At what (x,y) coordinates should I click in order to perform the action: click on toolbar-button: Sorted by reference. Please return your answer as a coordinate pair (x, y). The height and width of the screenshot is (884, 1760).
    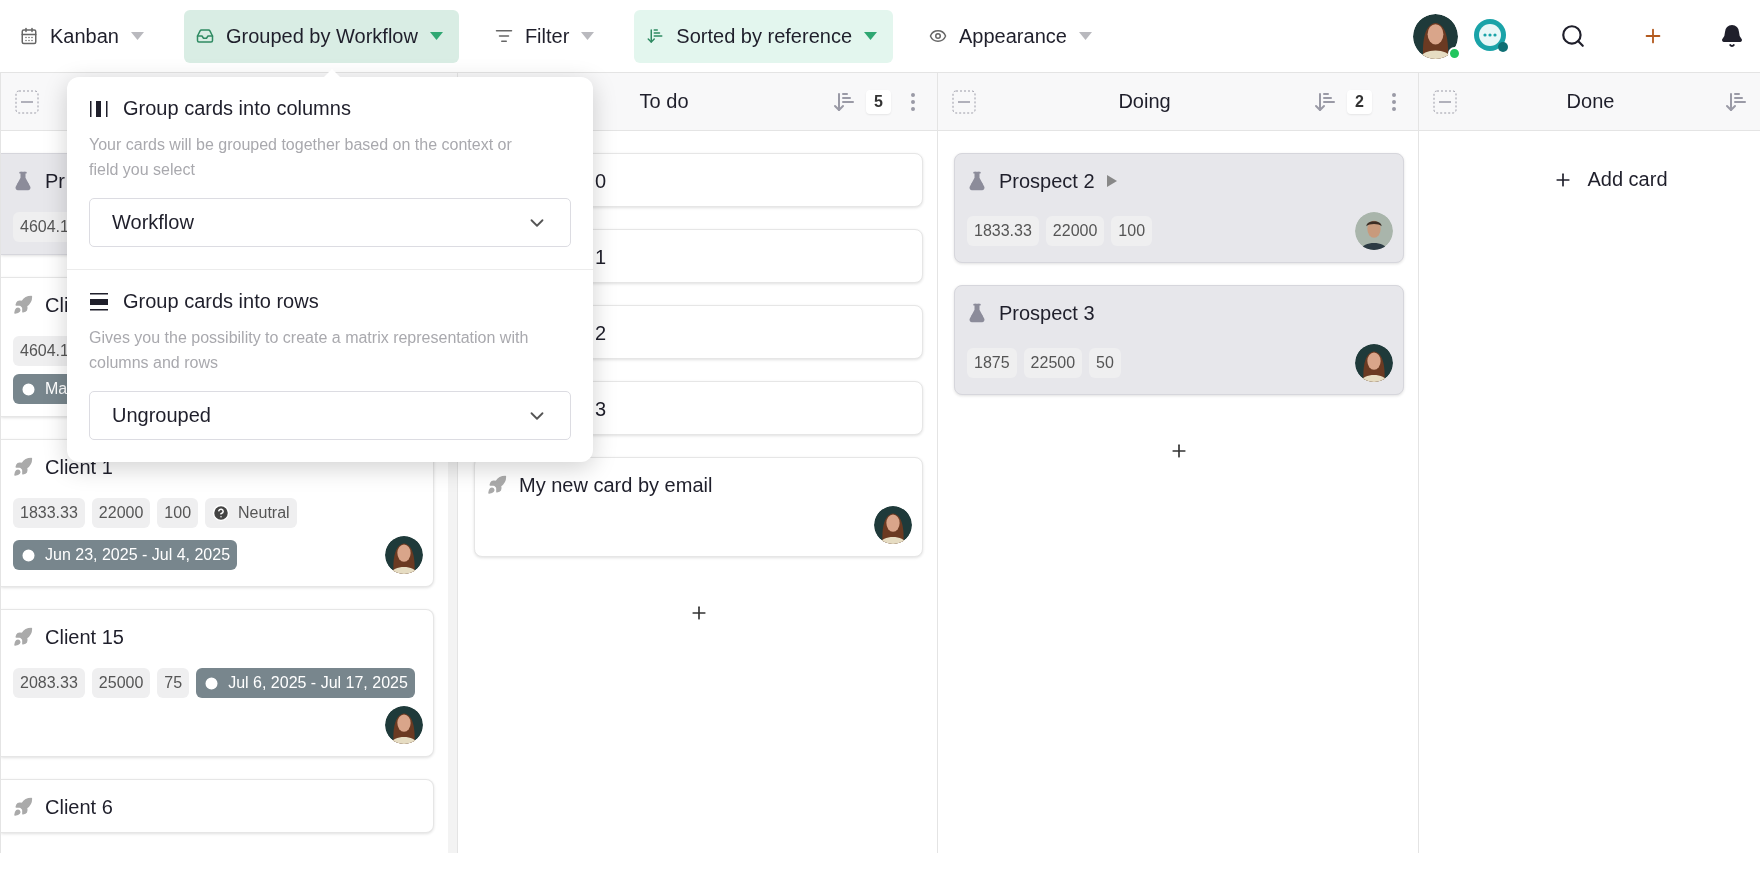
    Looking at the image, I should click on (763, 36).